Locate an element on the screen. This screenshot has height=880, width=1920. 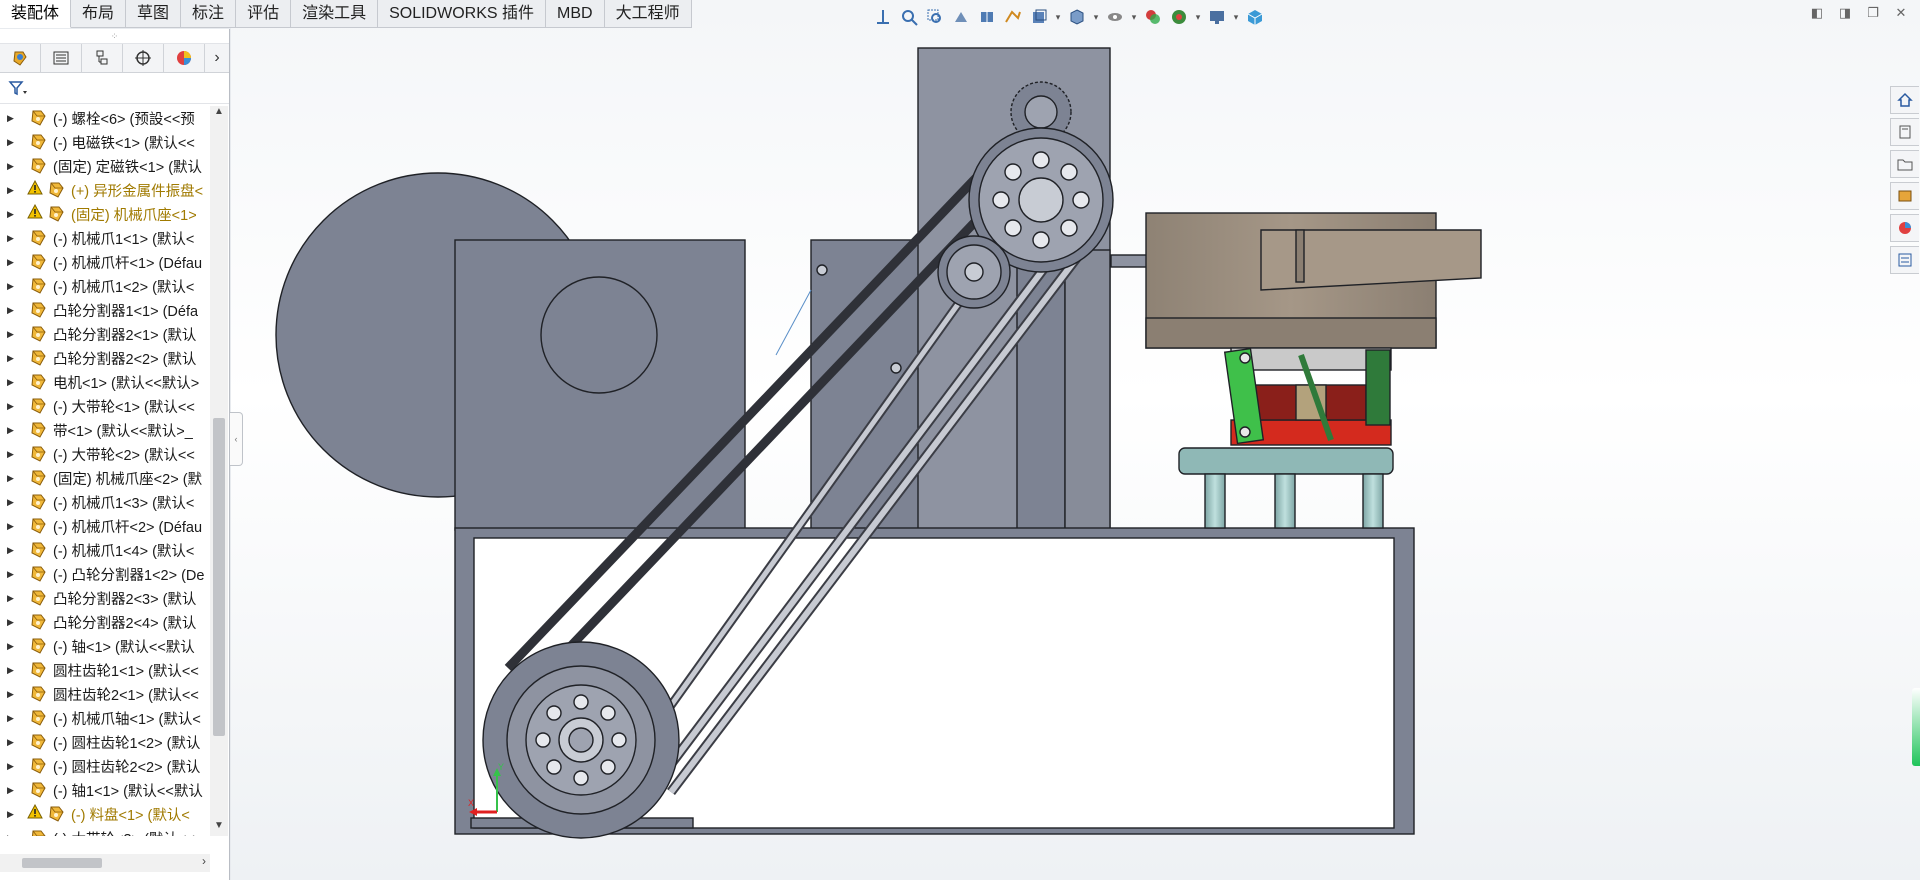
tree-item: ▶ (+) 异形金属件振盘< is located at coordinates (105, 190).